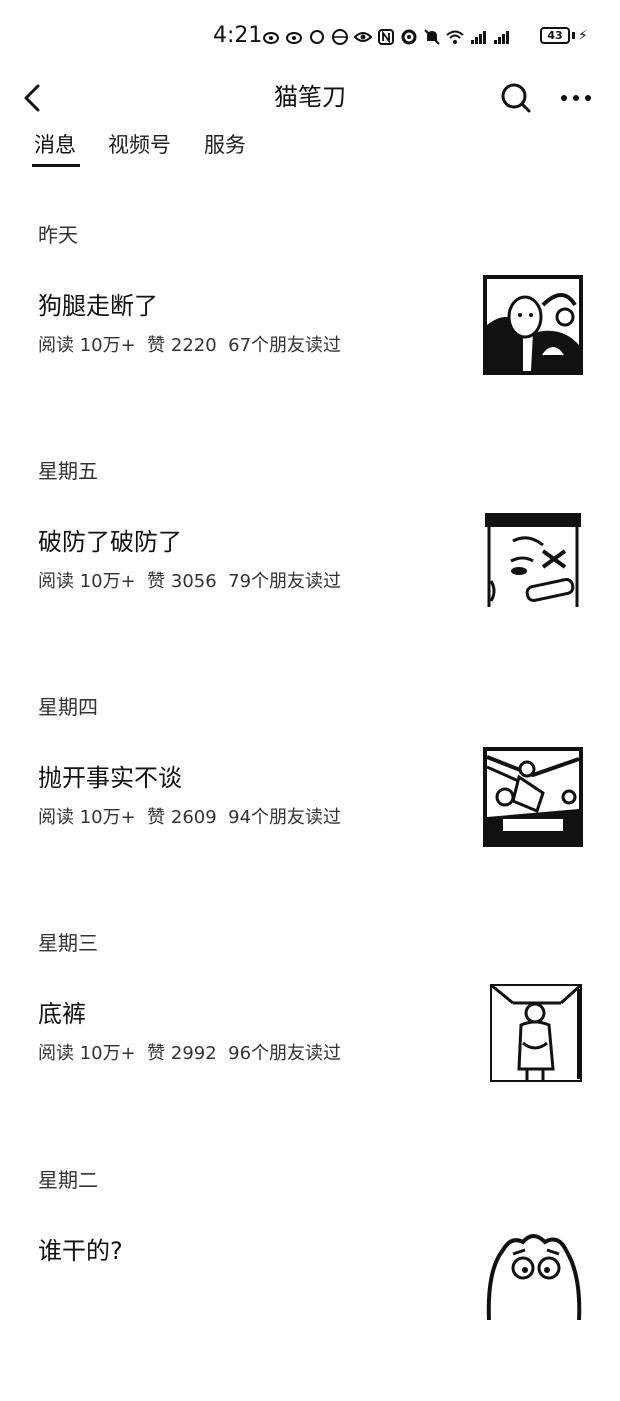  I want to click on article-item: 抛开事实不谈 阅读 10万+ 赞 2609 94个朋友读过, so click(310, 802).